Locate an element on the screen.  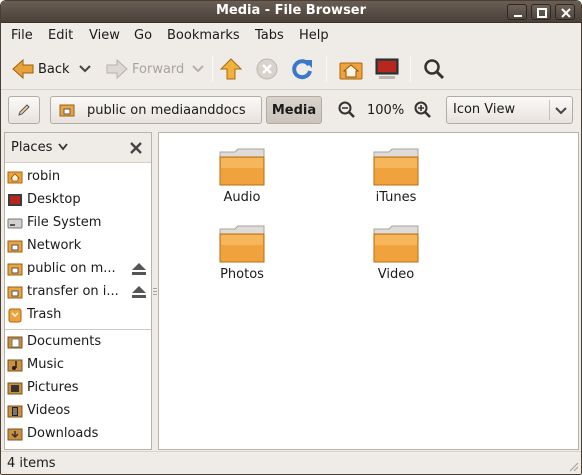
back-button: Back is located at coordinates (40, 69).